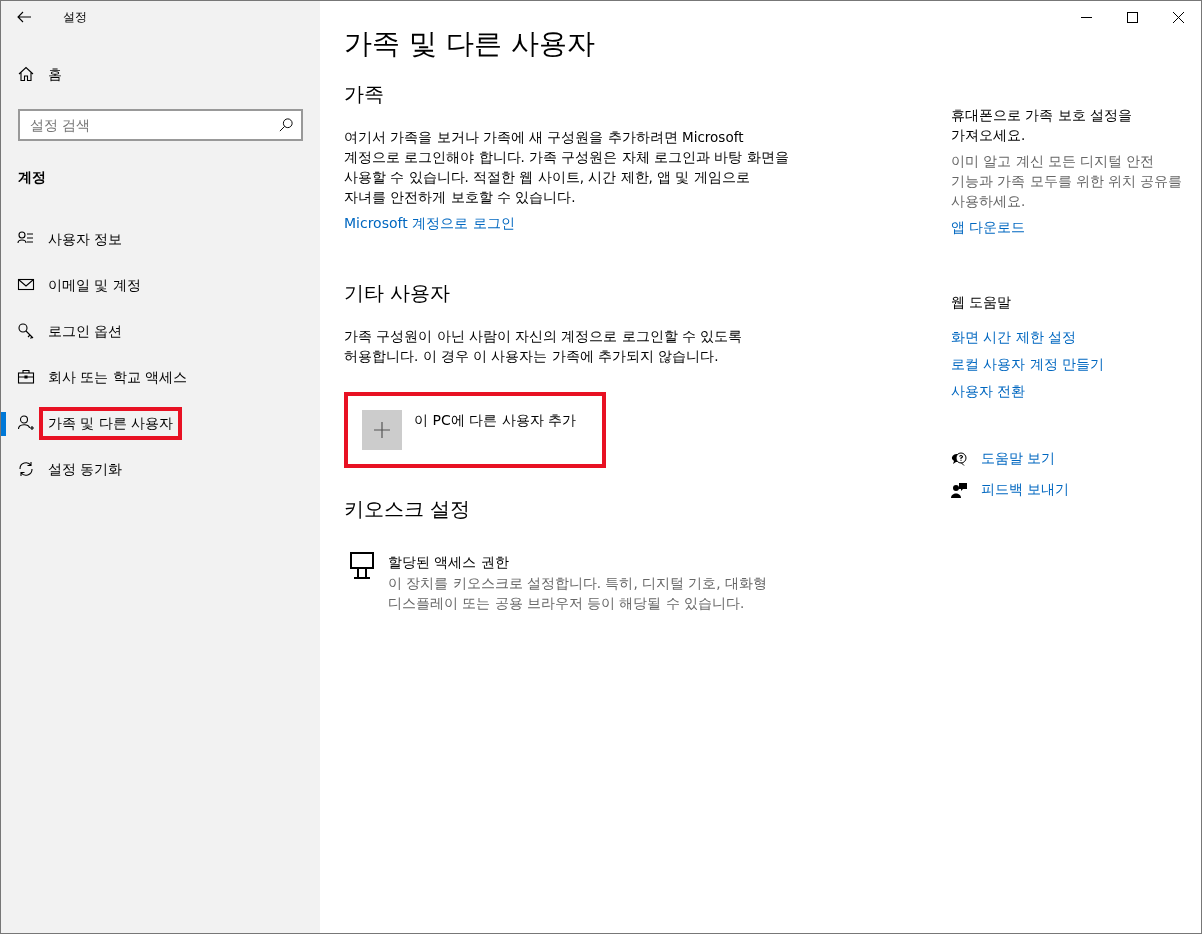 This screenshot has width=1202, height=934. Describe the element at coordinates (286, 125) in the screenshot. I see `search-icon` at that location.